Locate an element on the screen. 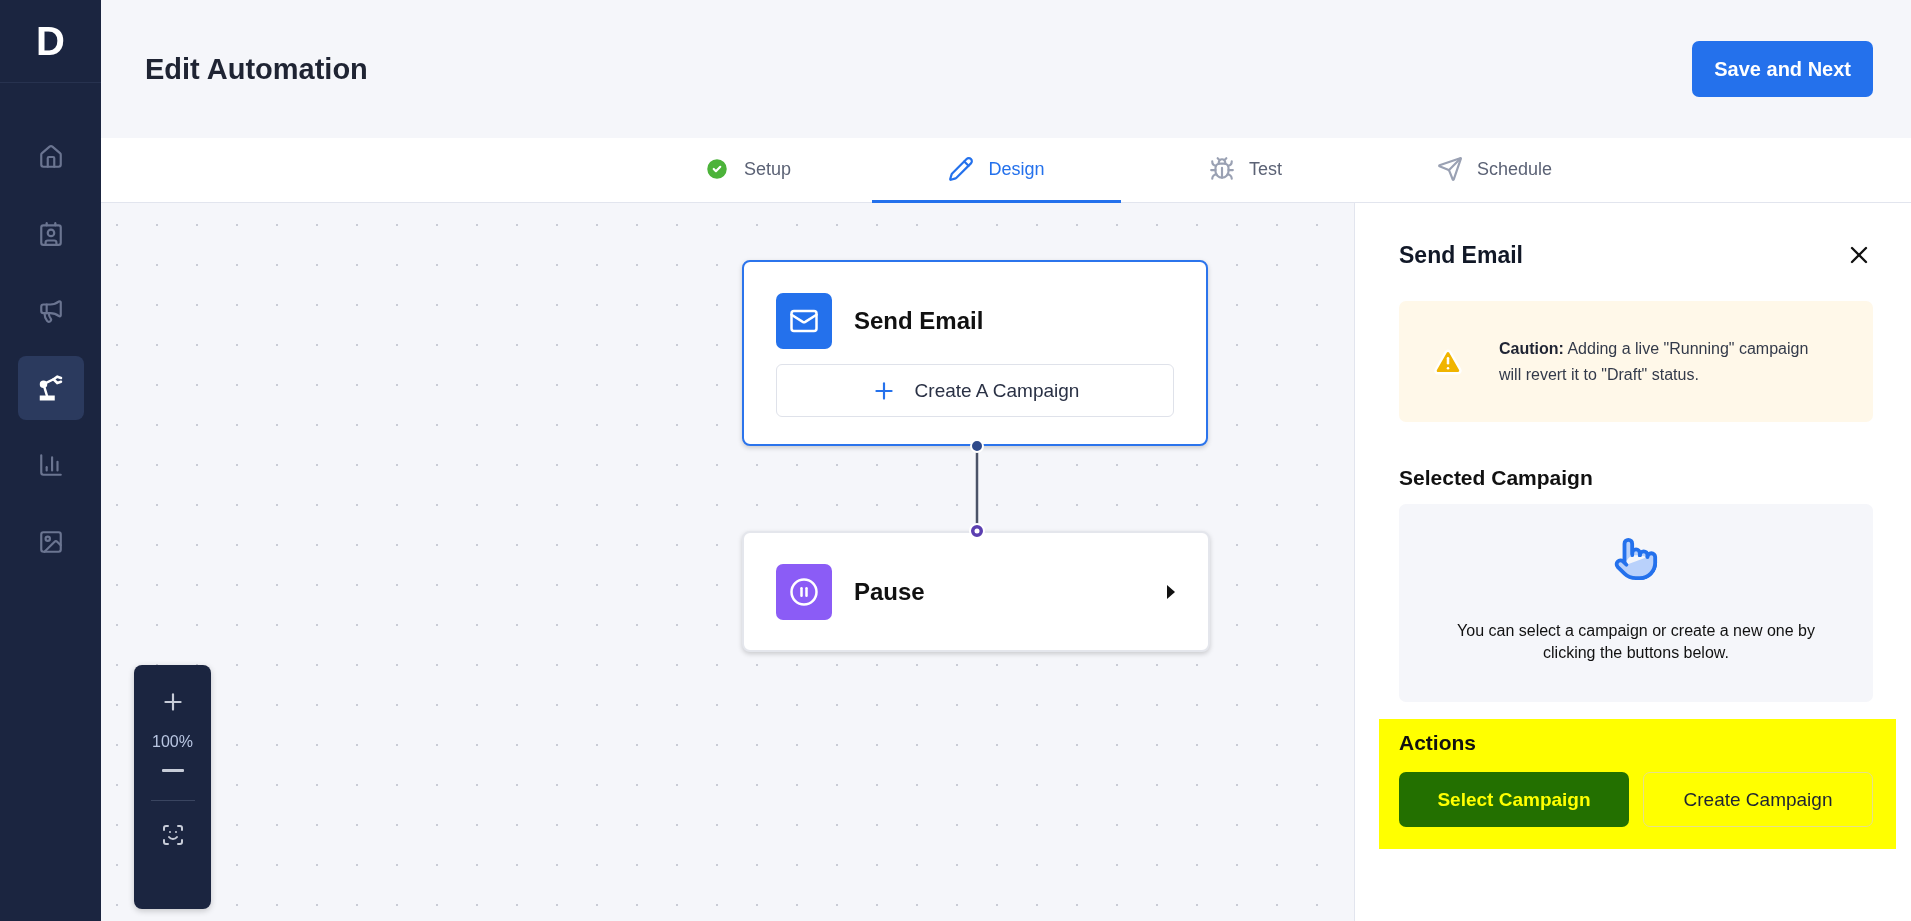 This screenshot has height=921, width=1911. bug-icon is located at coordinates (1222, 169).